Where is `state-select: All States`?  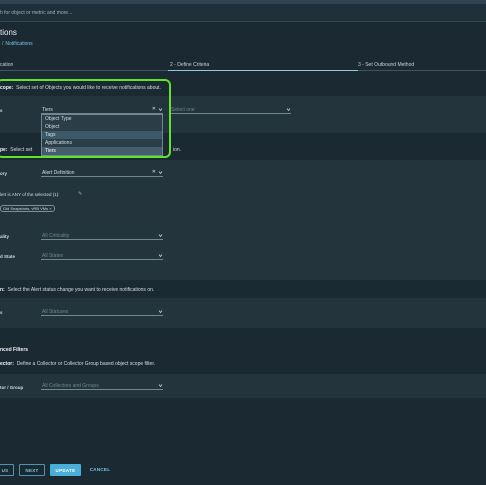 state-select: All States is located at coordinates (102, 256).